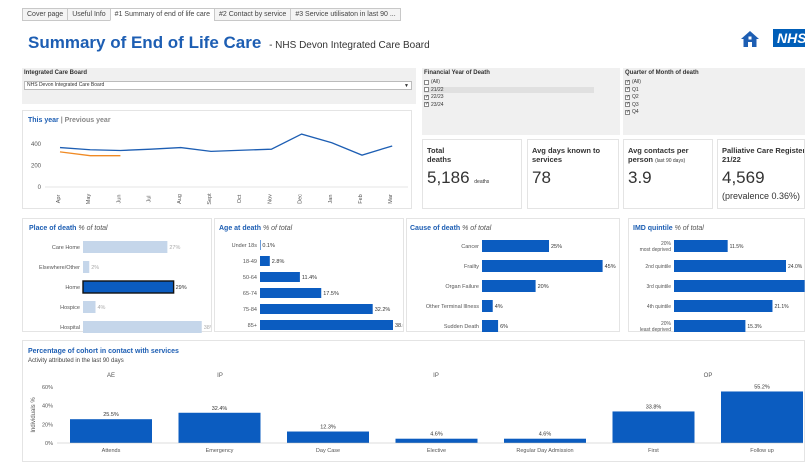  Describe the element at coordinates (145, 42) in the screenshot. I see `page-title-text: Summary of End of Life Care` at that location.